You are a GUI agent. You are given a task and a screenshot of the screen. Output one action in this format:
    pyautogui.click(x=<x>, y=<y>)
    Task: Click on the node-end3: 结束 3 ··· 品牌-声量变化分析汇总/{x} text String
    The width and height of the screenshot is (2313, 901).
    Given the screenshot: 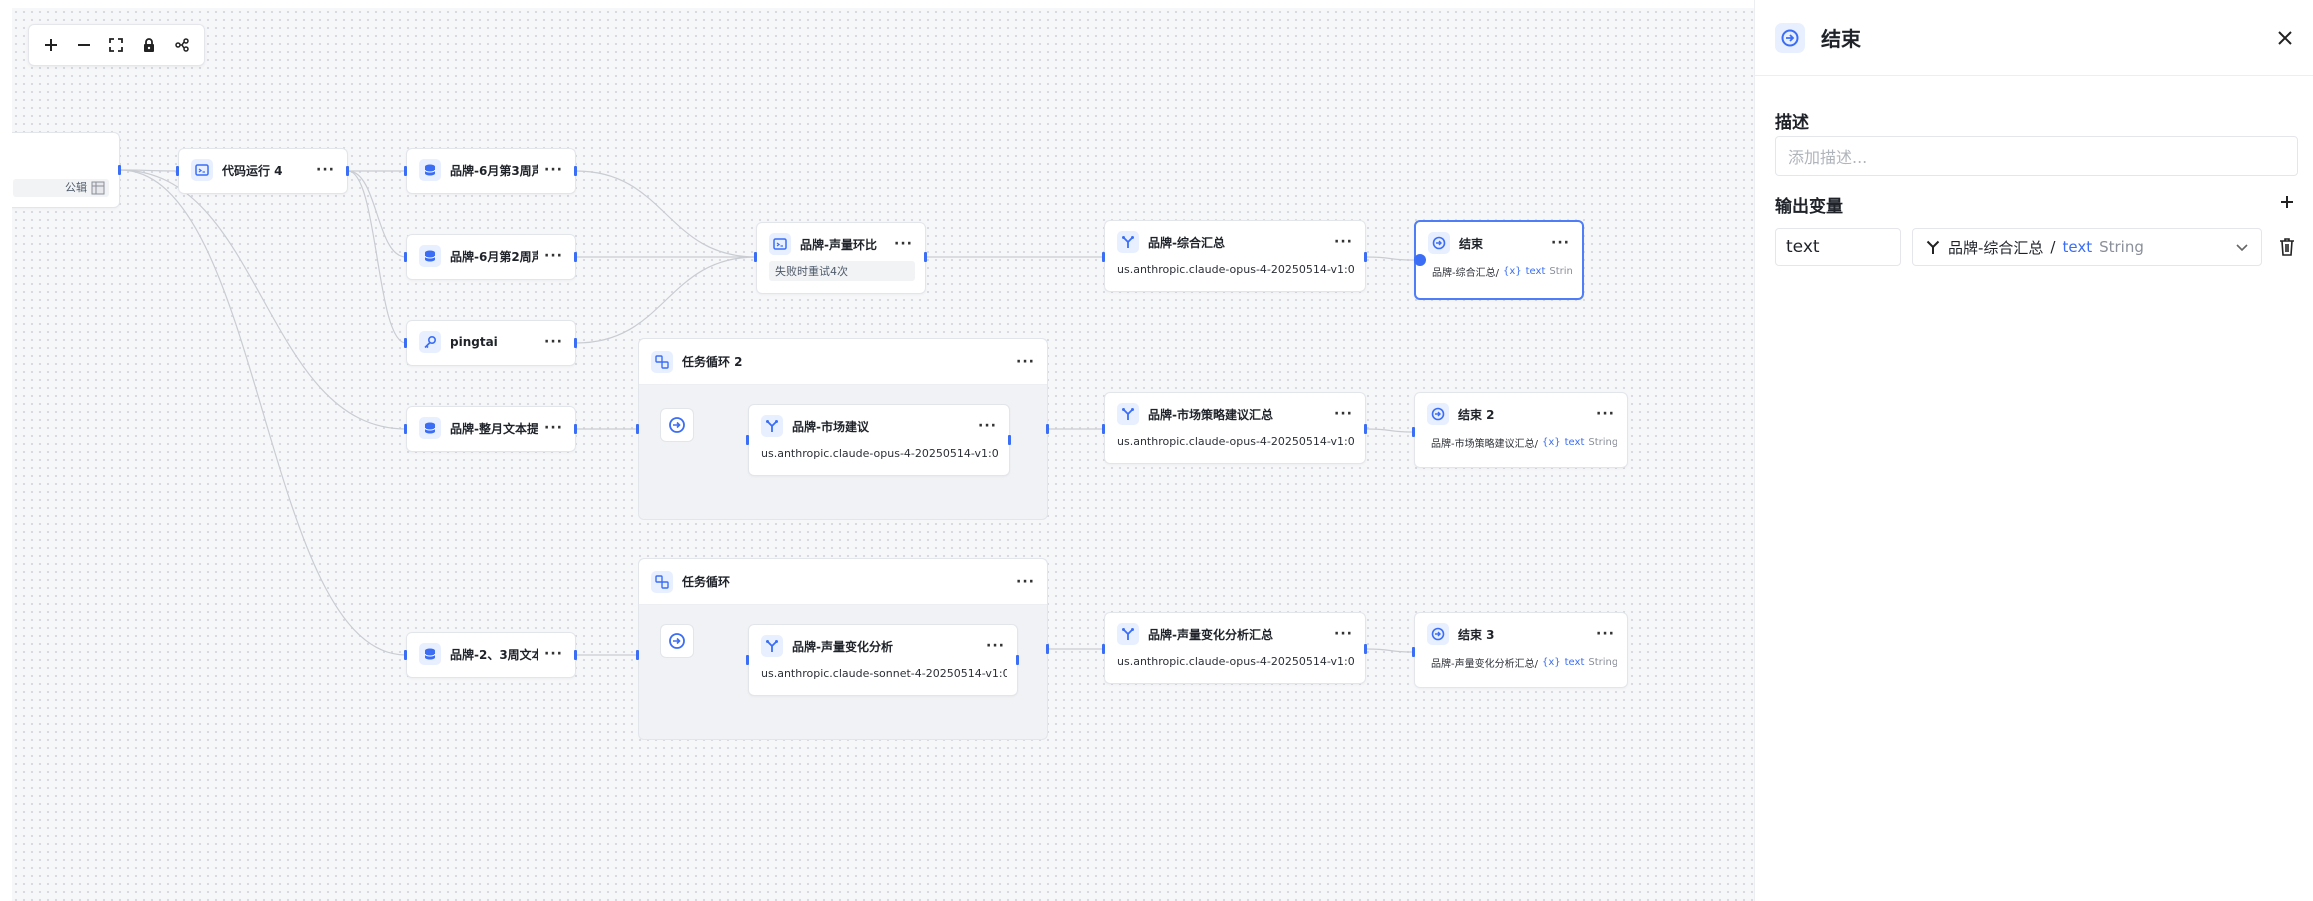 What is the action you would take?
    pyautogui.click(x=1521, y=650)
    